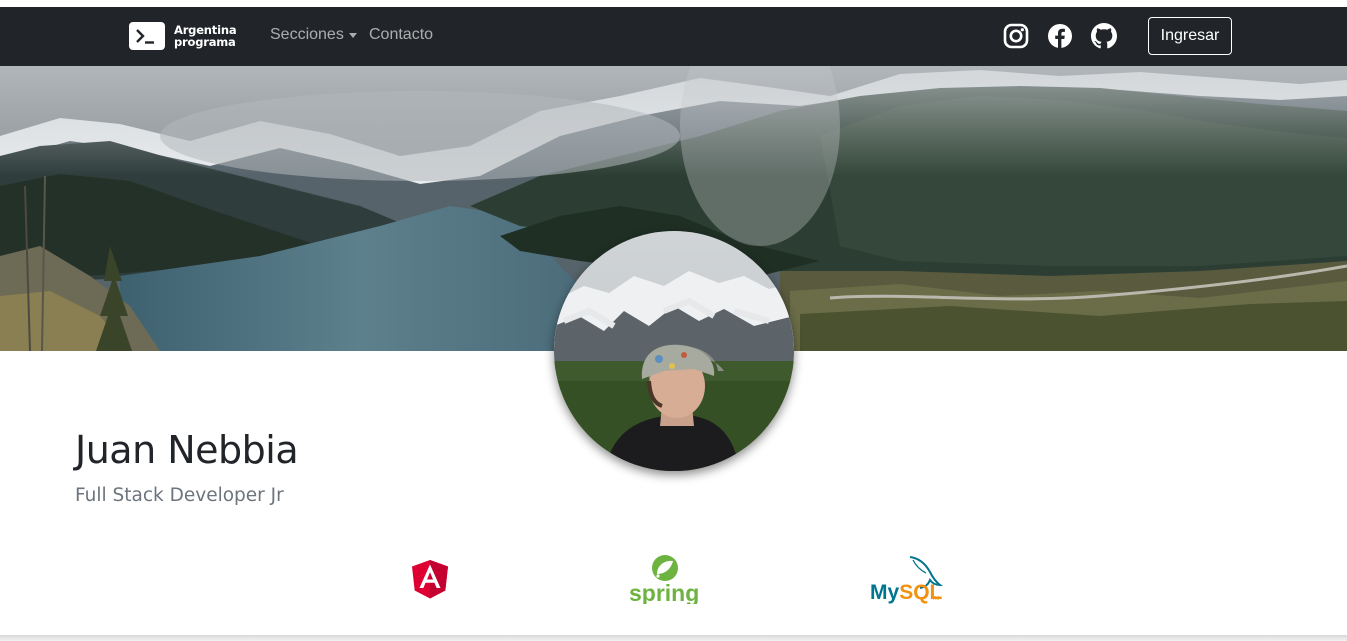  I want to click on nav-secciones-label: Secciones, so click(307, 34).